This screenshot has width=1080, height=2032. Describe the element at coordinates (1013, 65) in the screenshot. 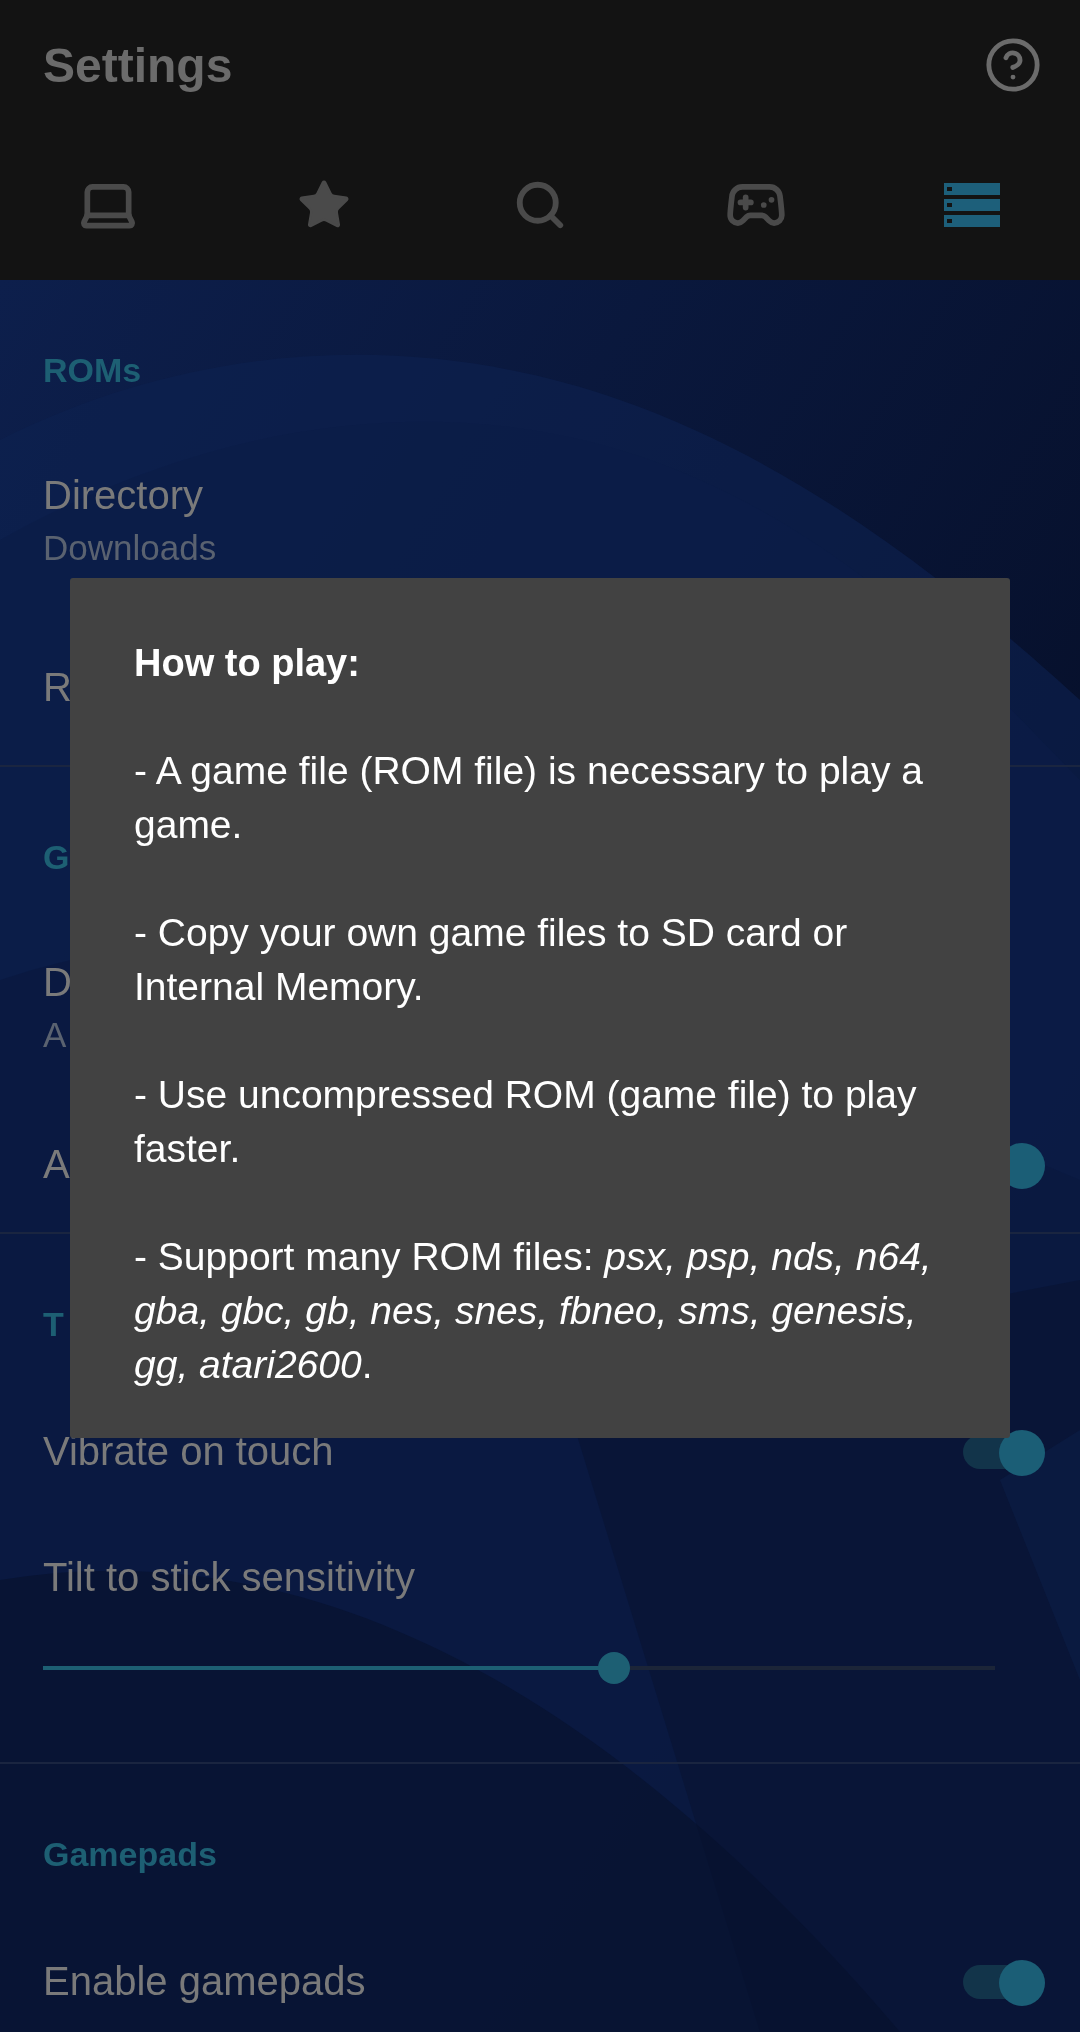

I see `help-icon` at that location.